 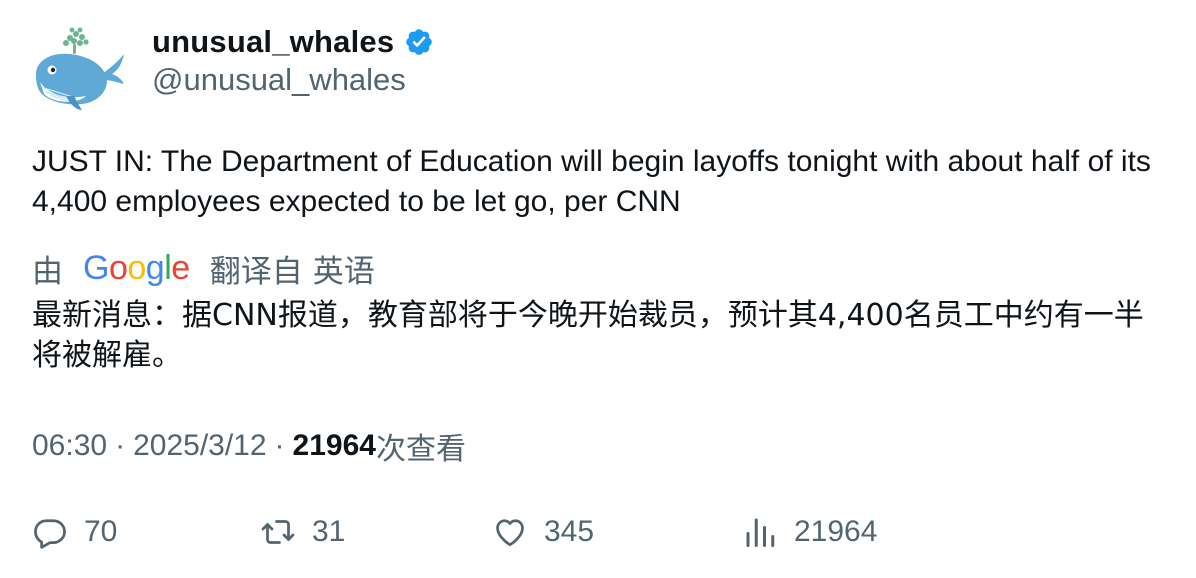 What do you see at coordinates (278, 532) in the screenshot?
I see `retweet-icon` at bounding box center [278, 532].